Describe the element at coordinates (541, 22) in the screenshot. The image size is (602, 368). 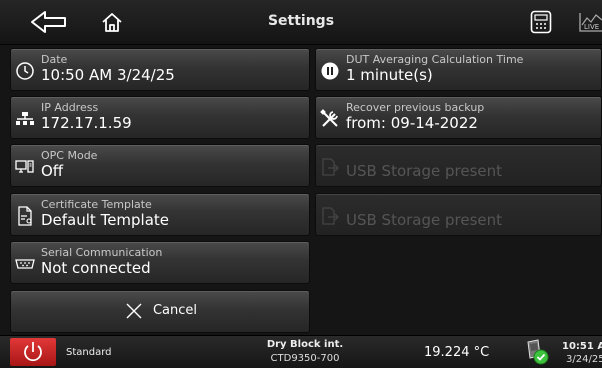
I see `calculator-icon` at that location.